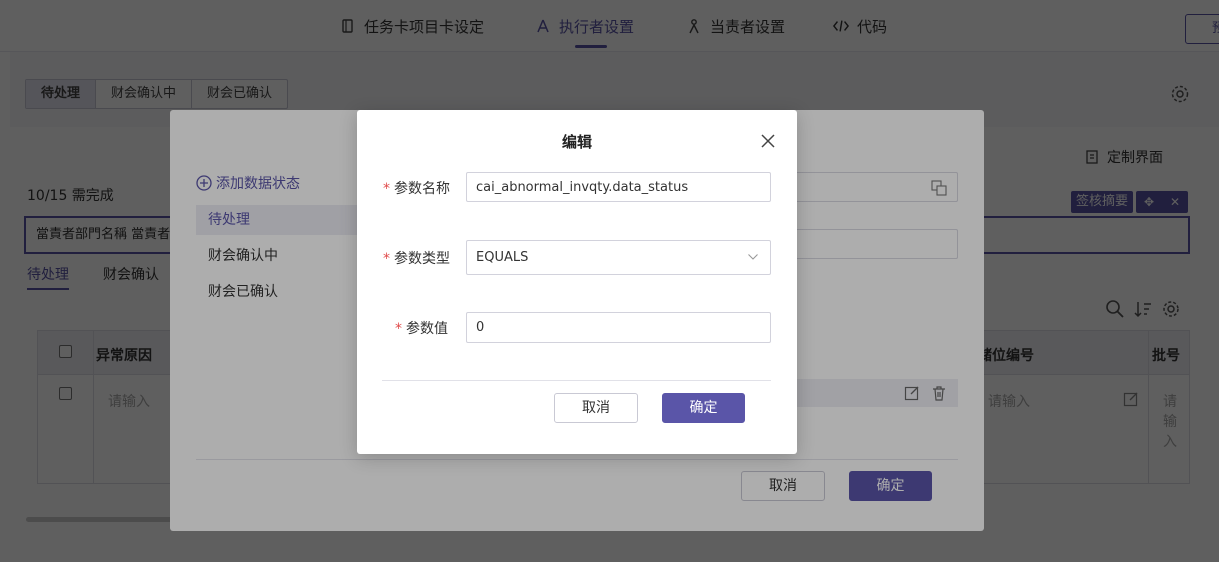 The height and width of the screenshot is (562, 1219). I want to click on param-name-input, so click(618, 187).